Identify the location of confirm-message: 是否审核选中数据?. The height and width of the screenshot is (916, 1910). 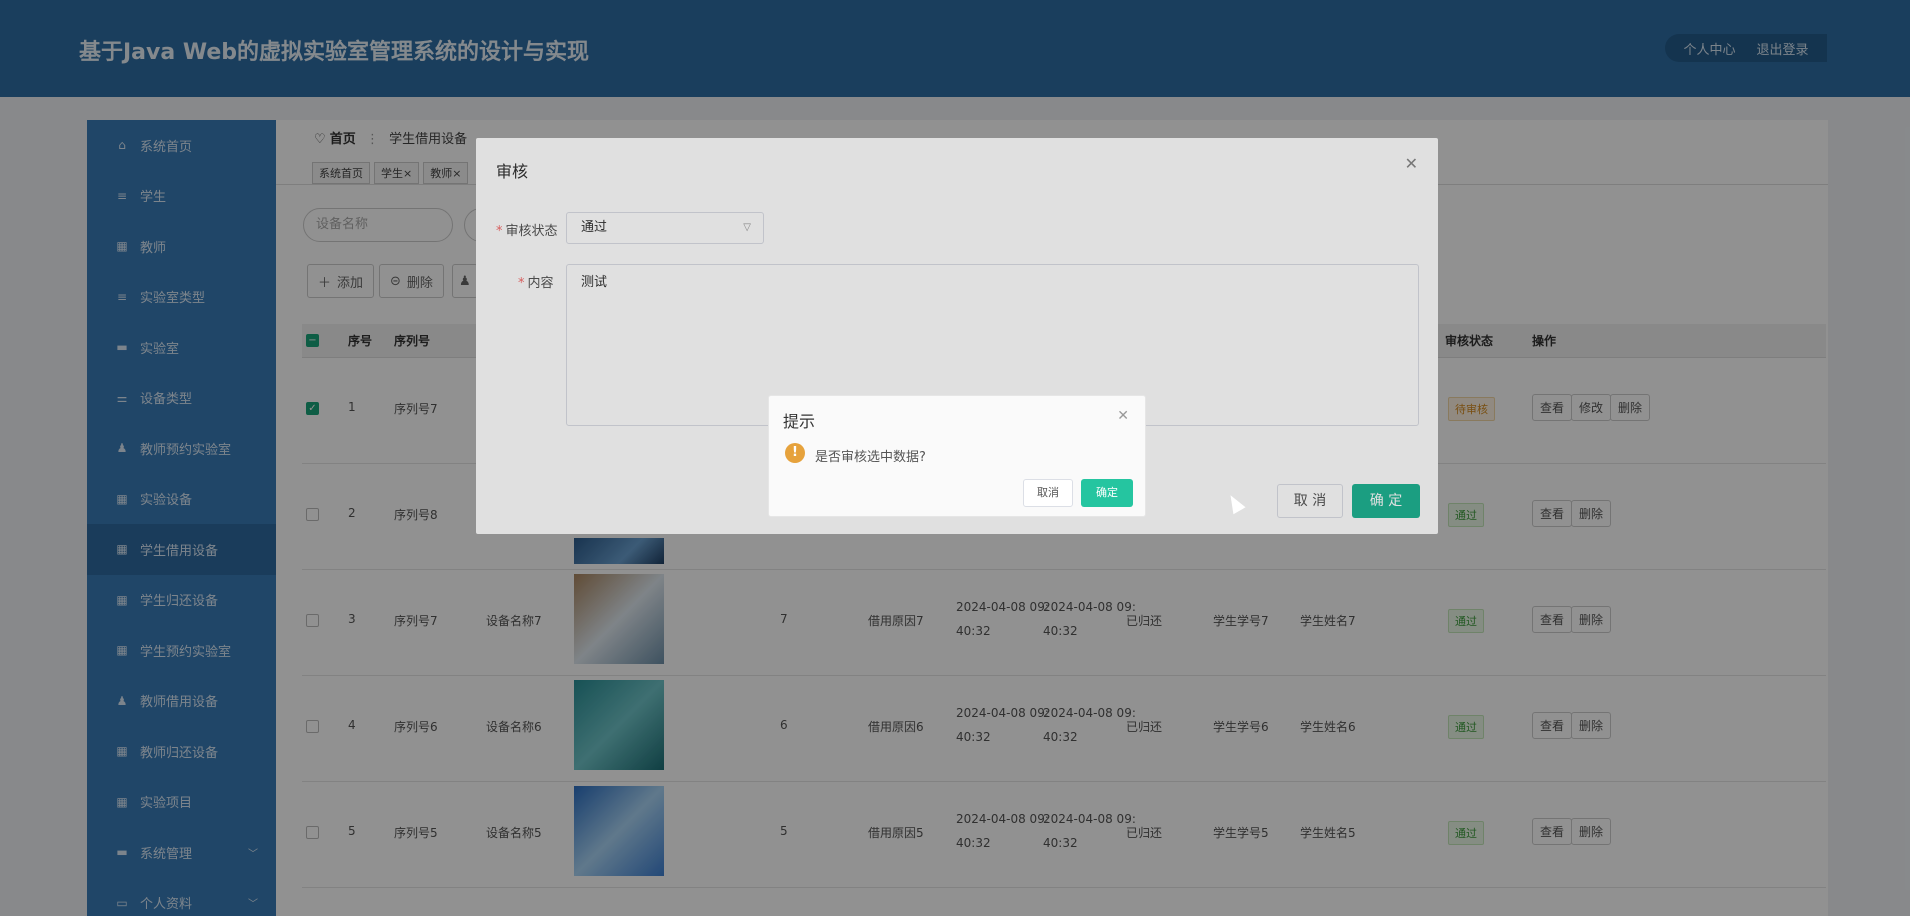
(870, 457).